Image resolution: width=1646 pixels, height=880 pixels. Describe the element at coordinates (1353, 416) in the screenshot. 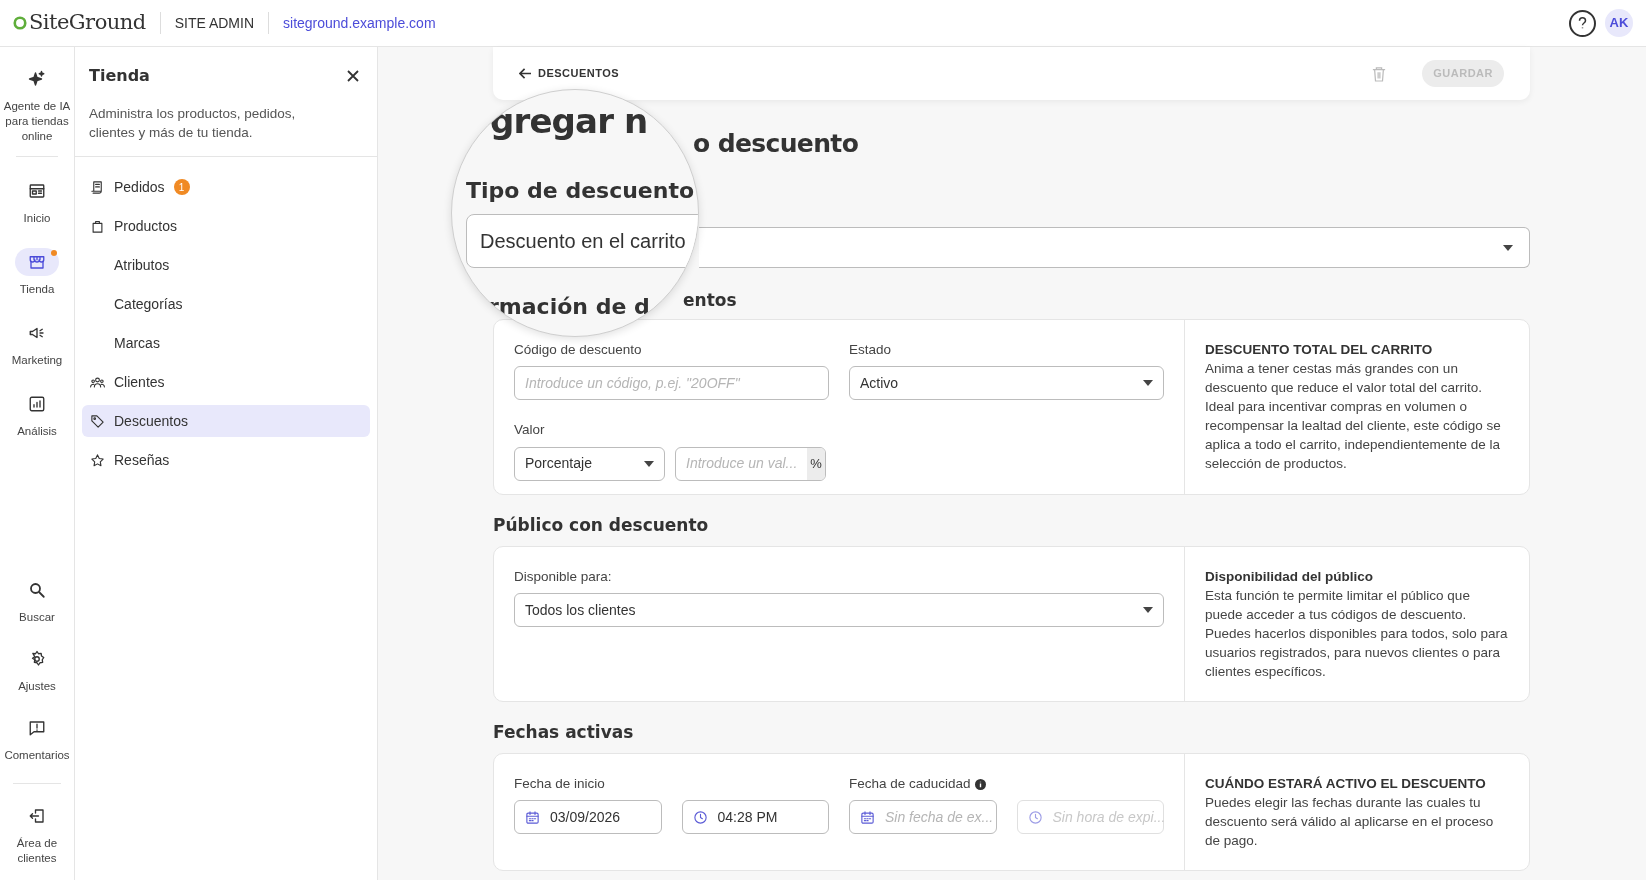

I see `info-text: Anima a tener cestas más grandes con un descuento que reduce el valor total del carrito. Ideal para incentivar compras en volumen o recompensar la lealtad del cliente, este código se aplica a todo el carrito, independientemente de la selección de productos.` at that location.